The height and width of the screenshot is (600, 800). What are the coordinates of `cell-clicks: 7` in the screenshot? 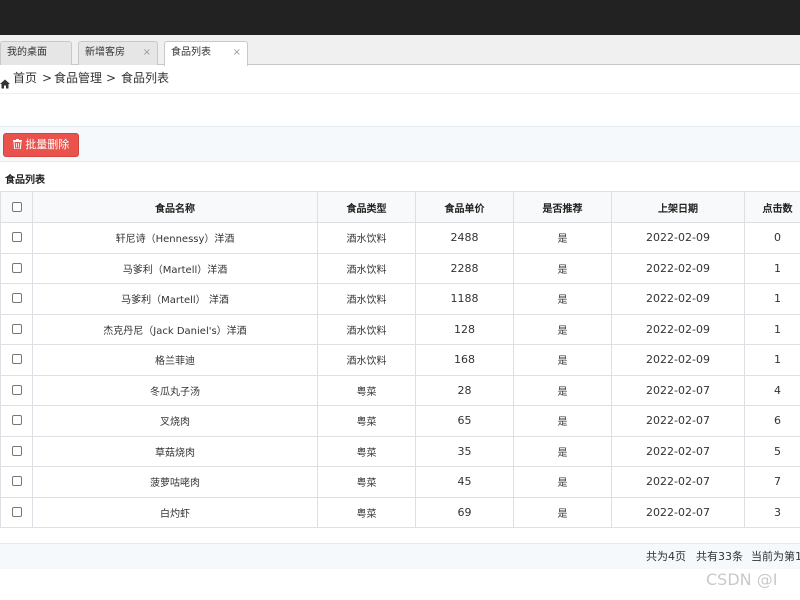 It's located at (772, 482).